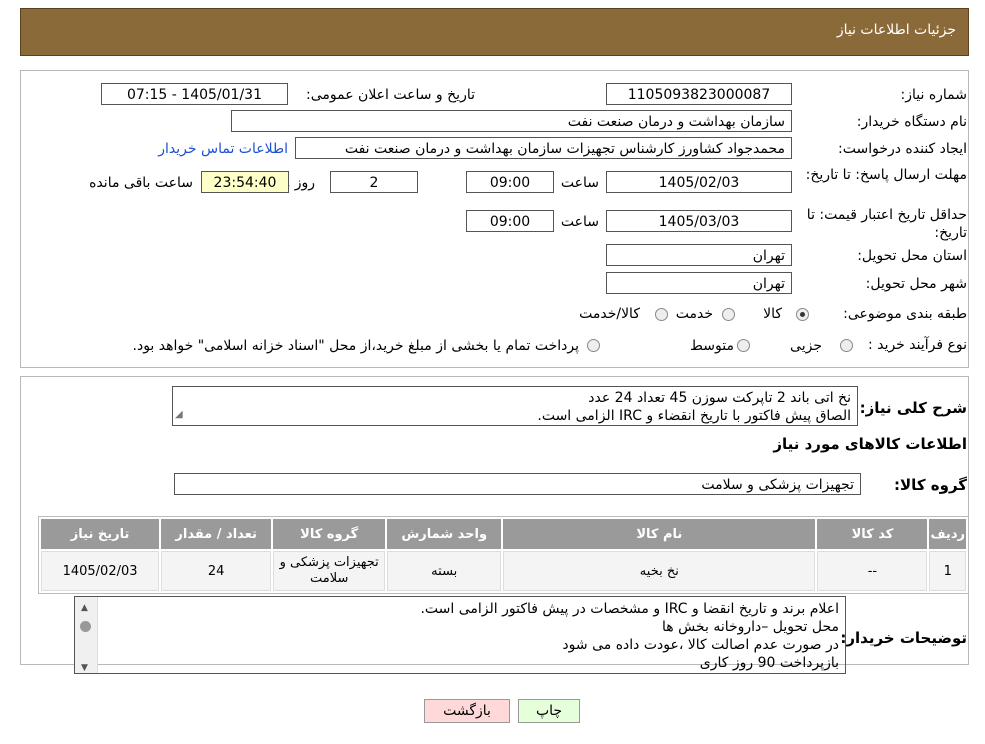 The image size is (985, 744). I want to click on city-label: شهر محل تحویل:, so click(916, 284).